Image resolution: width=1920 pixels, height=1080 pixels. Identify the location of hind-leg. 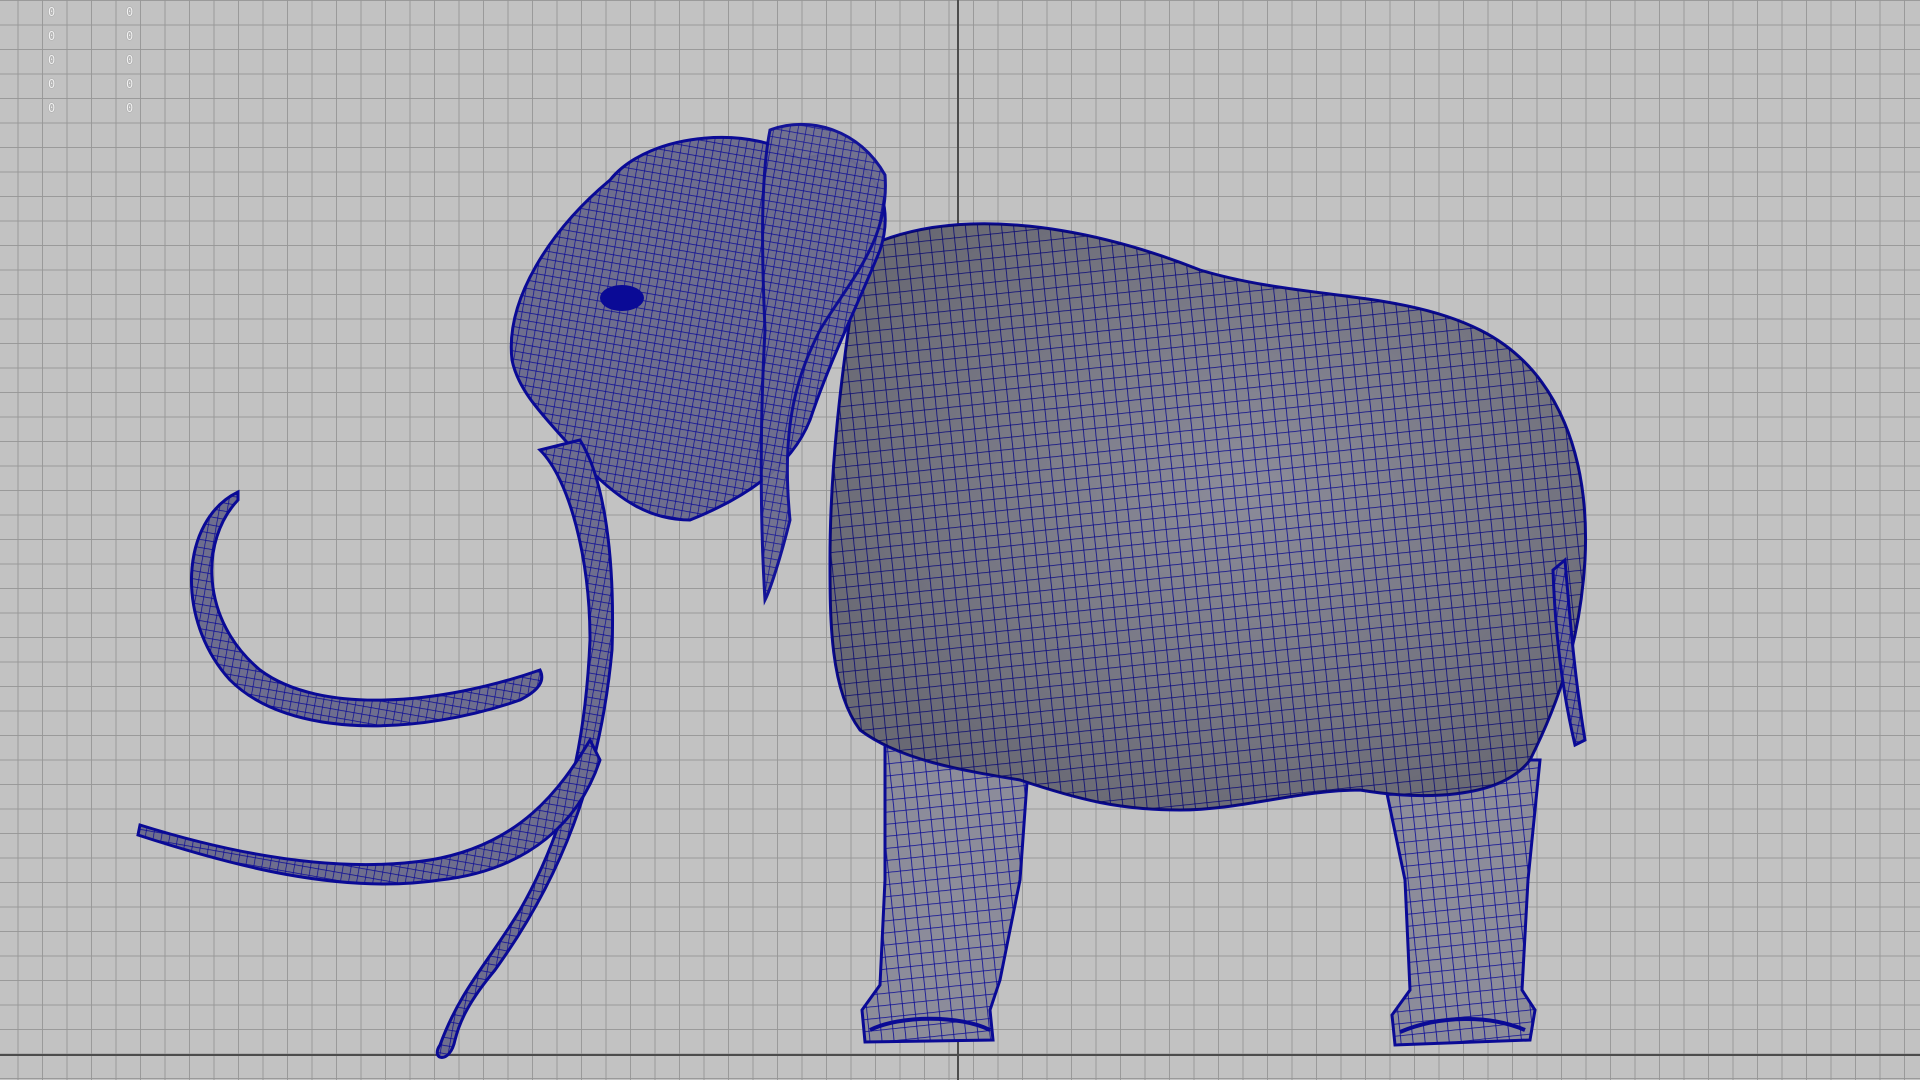
(1460, 902).